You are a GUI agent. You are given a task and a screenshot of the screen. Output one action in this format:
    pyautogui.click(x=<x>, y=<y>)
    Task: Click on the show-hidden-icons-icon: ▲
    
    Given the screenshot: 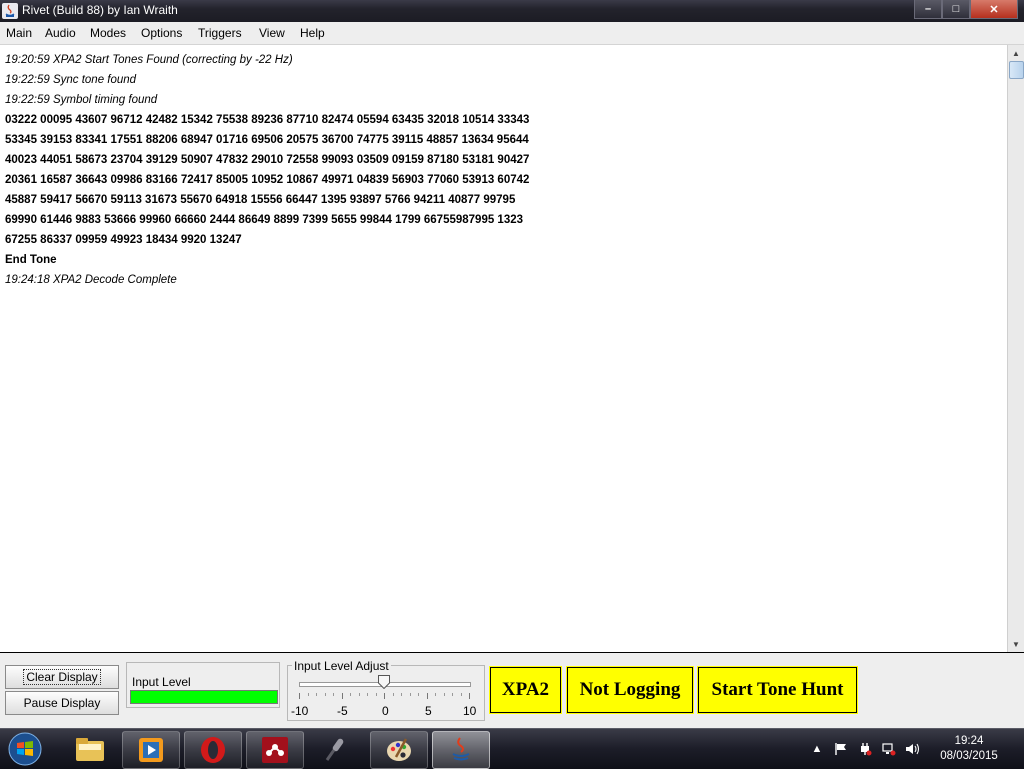 What is the action you would take?
    pyautogui.click(x=817, y=749)
    